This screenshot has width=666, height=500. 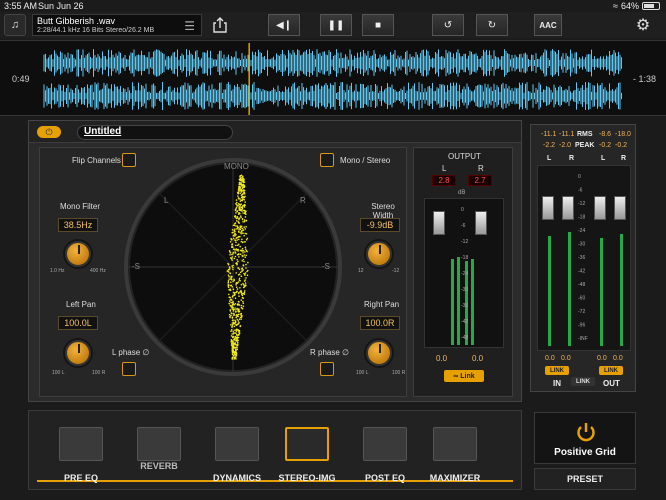 What do you see at coordinates (457, 376) in the screenshot?
I see `link-icon: ∞` at bounding box center [457, 376].